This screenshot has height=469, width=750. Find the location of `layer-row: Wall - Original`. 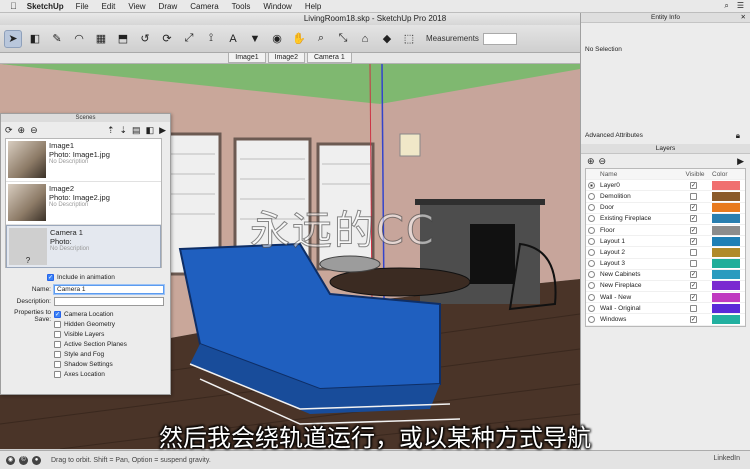

layer-row: Wall - Original is located at coordinates (665, 309).